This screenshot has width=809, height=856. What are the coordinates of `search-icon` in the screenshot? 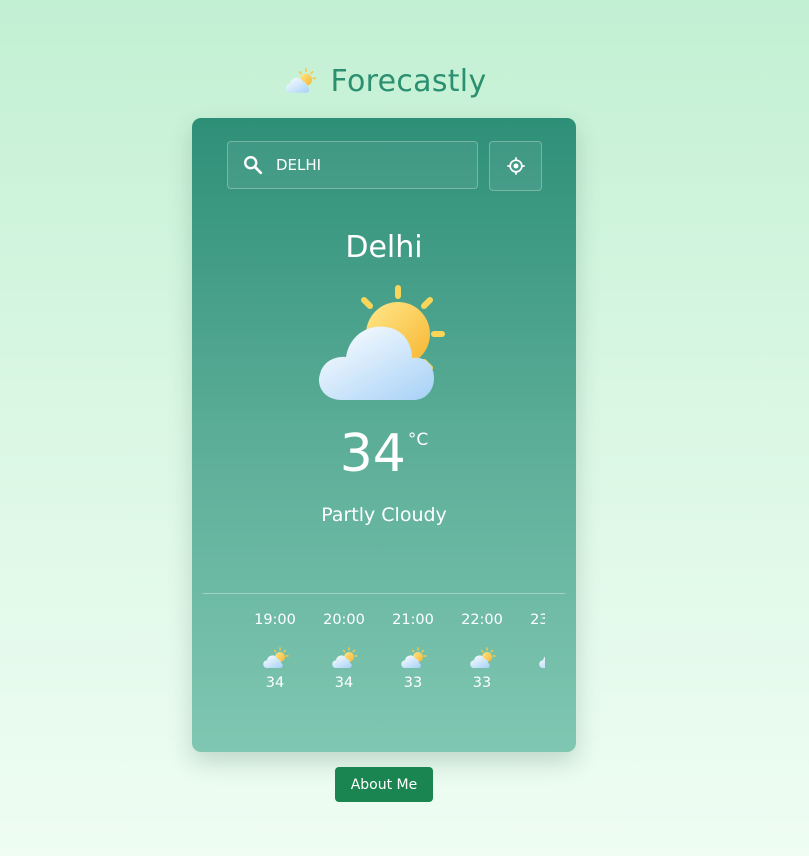 It's located at (253, 165).